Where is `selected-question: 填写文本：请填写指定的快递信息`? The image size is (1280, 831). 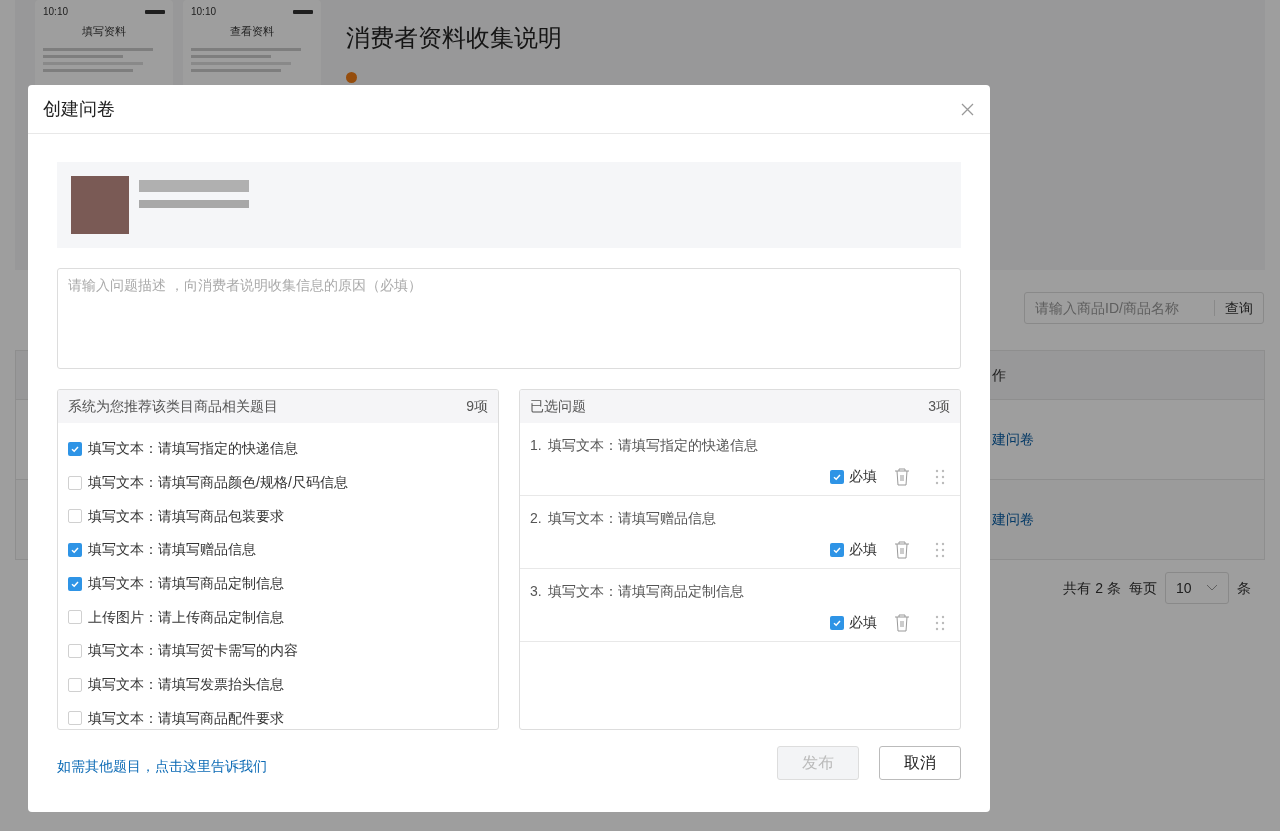
selected-question: 填写文本：请填写指定的快递信息 is located at coordinates (652, 445).